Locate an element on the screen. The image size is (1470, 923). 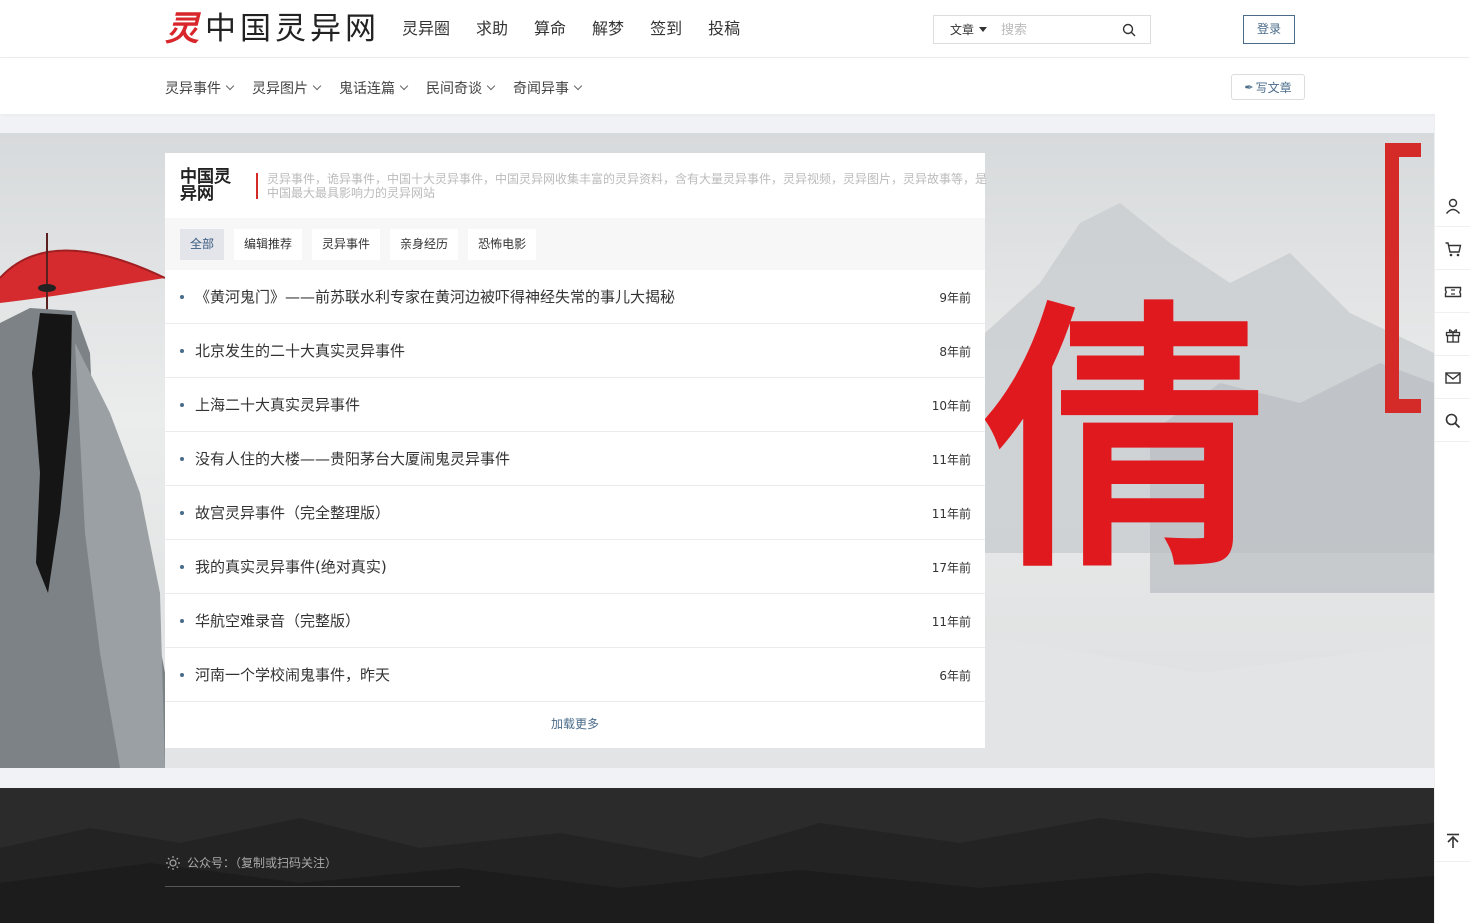
article-title: 故宫灵异事件（完全整理版） is located at coordinates (292, 513).